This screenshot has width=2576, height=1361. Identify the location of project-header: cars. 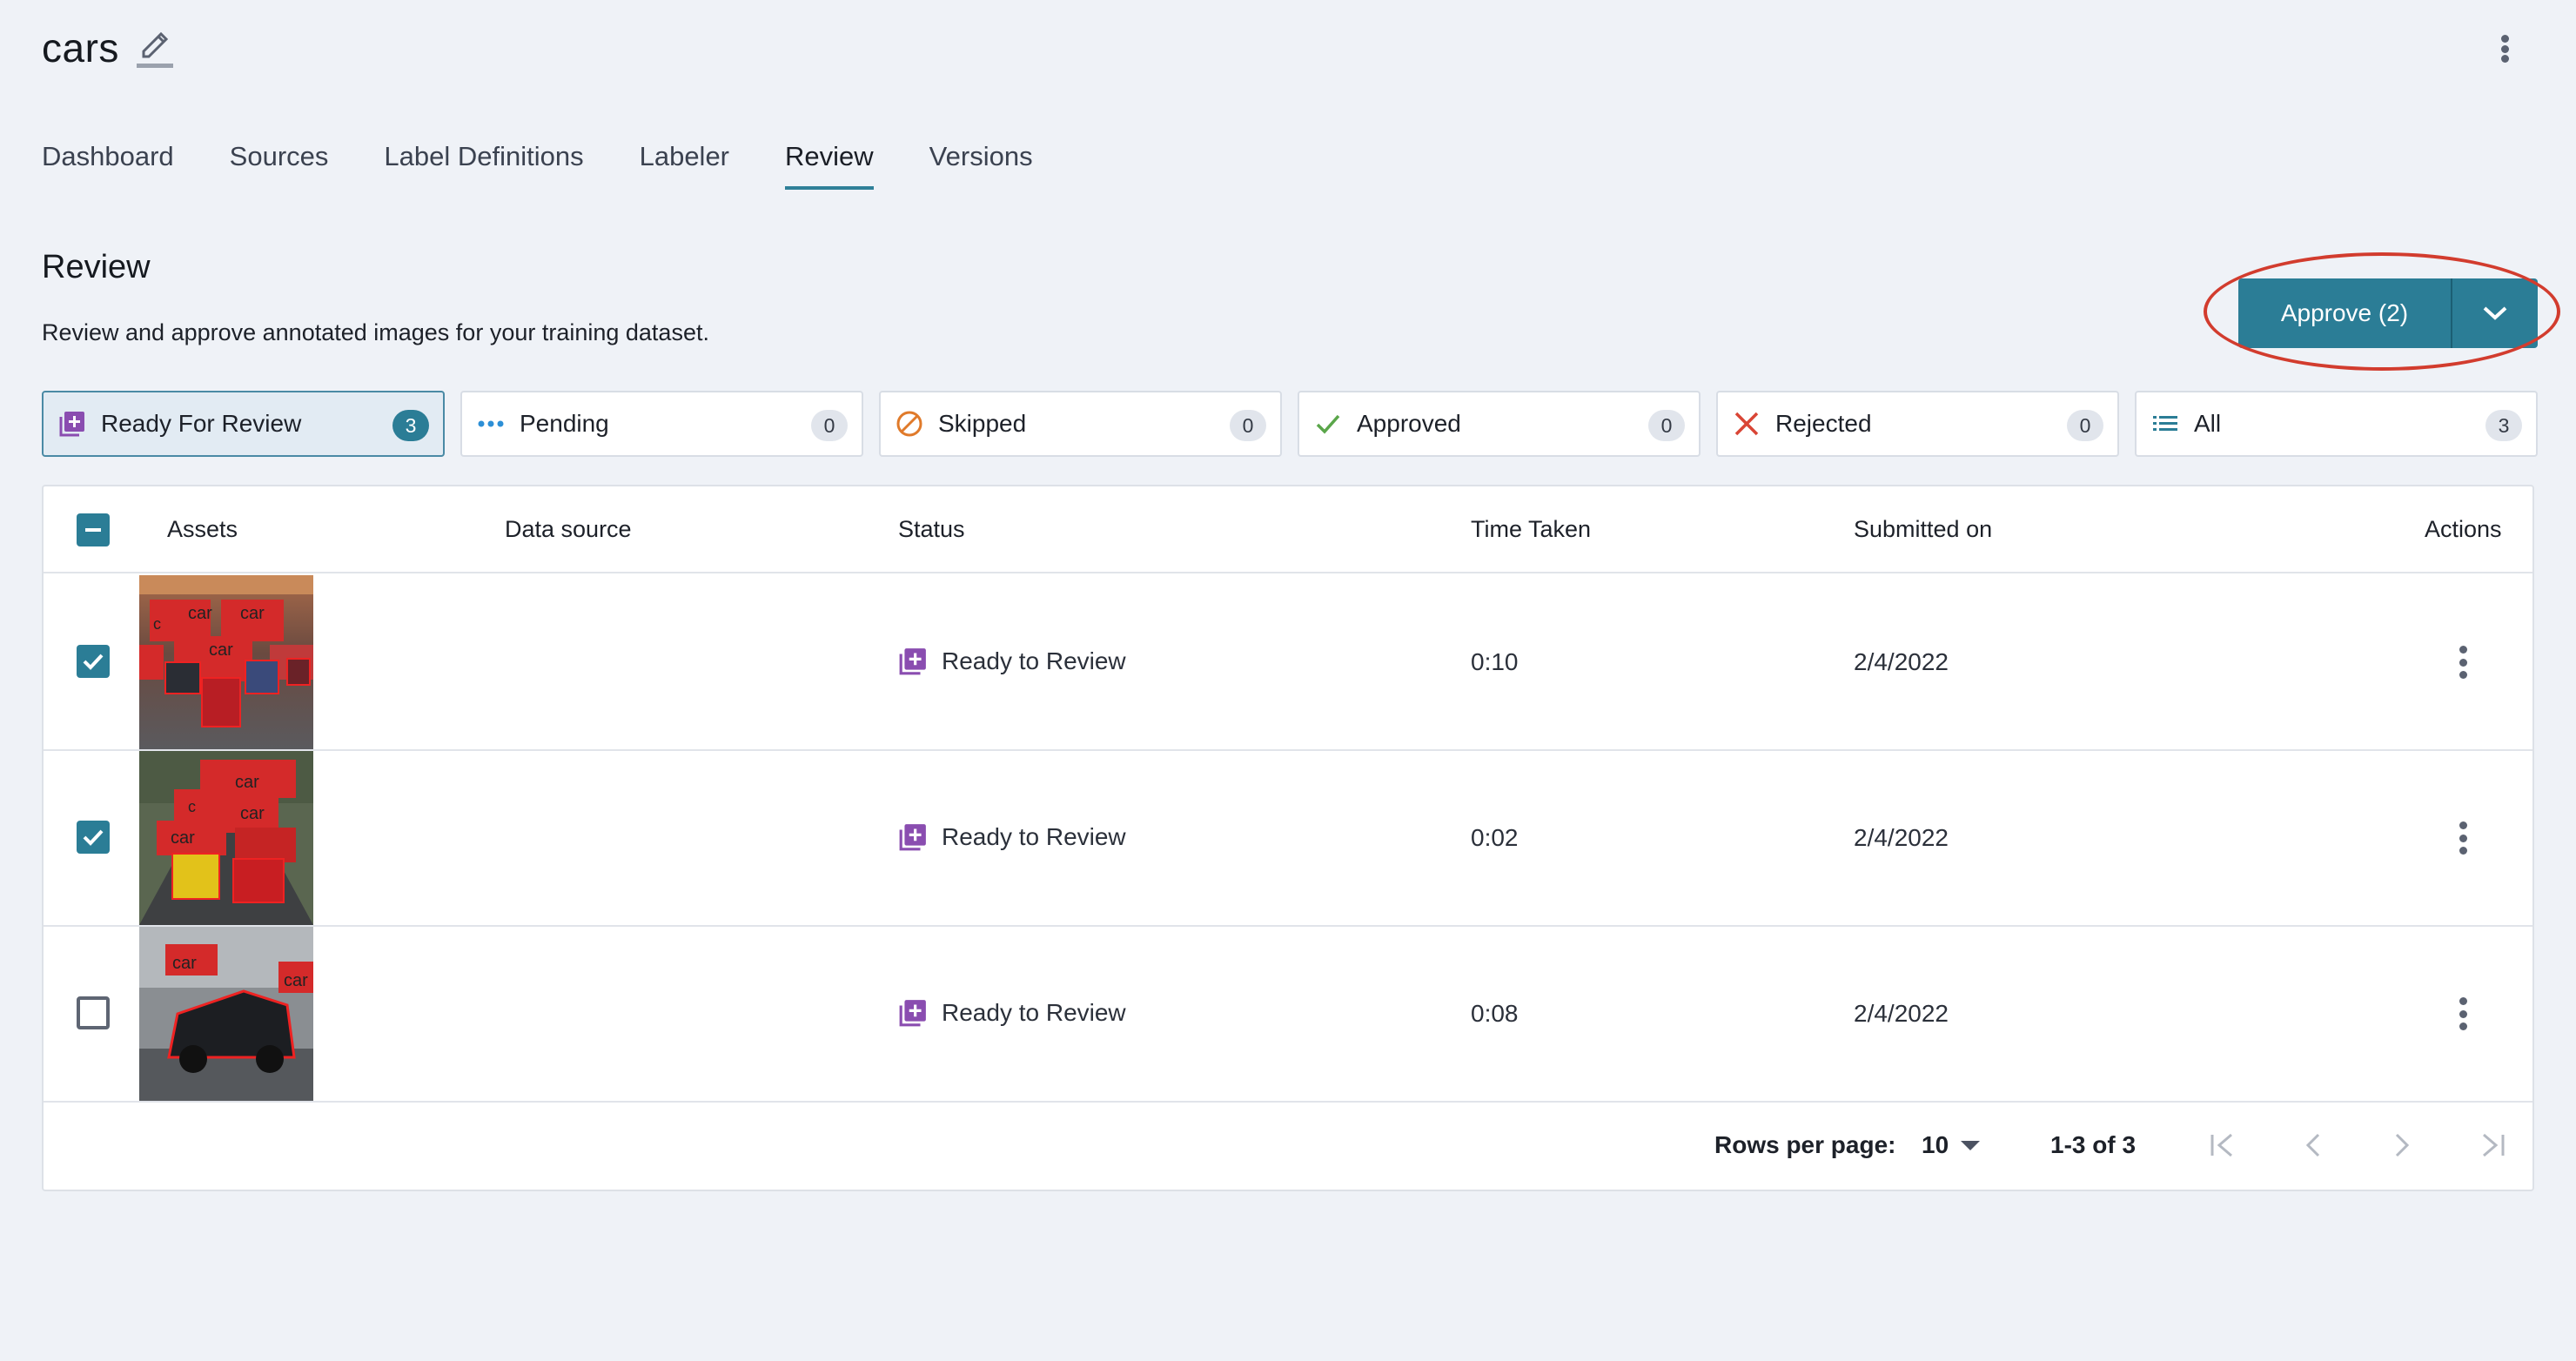
(108, 47).